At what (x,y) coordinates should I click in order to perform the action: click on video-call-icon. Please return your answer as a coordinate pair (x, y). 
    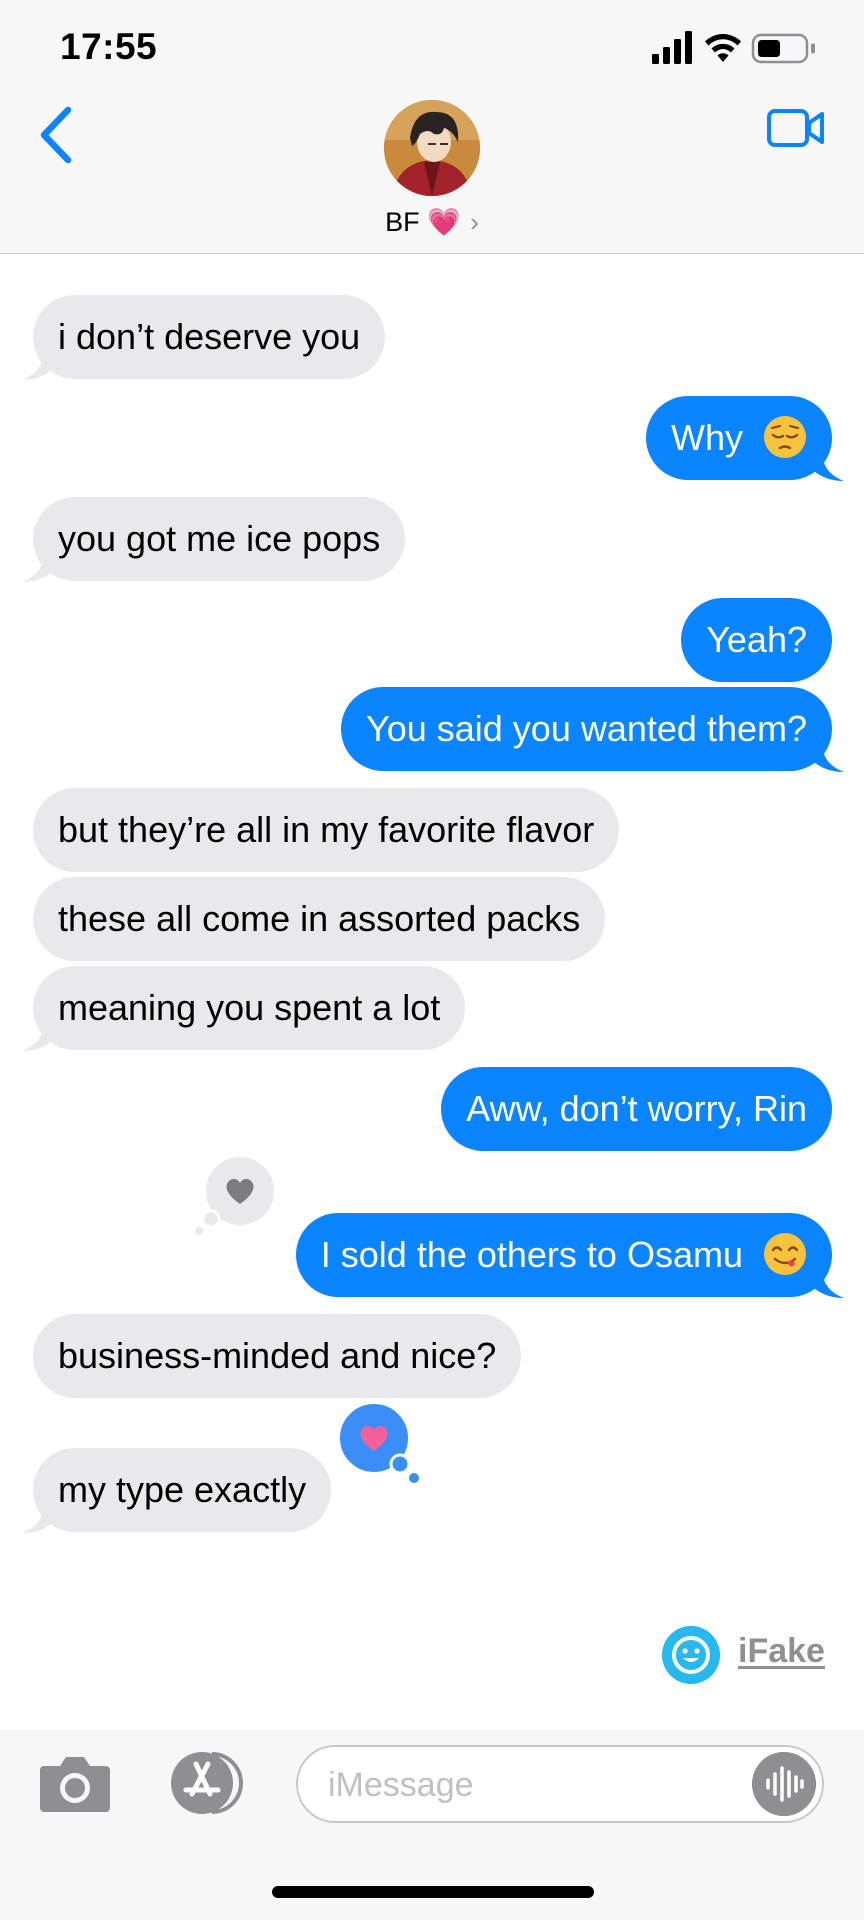
    Looking at the image, I should click on (796, 128).